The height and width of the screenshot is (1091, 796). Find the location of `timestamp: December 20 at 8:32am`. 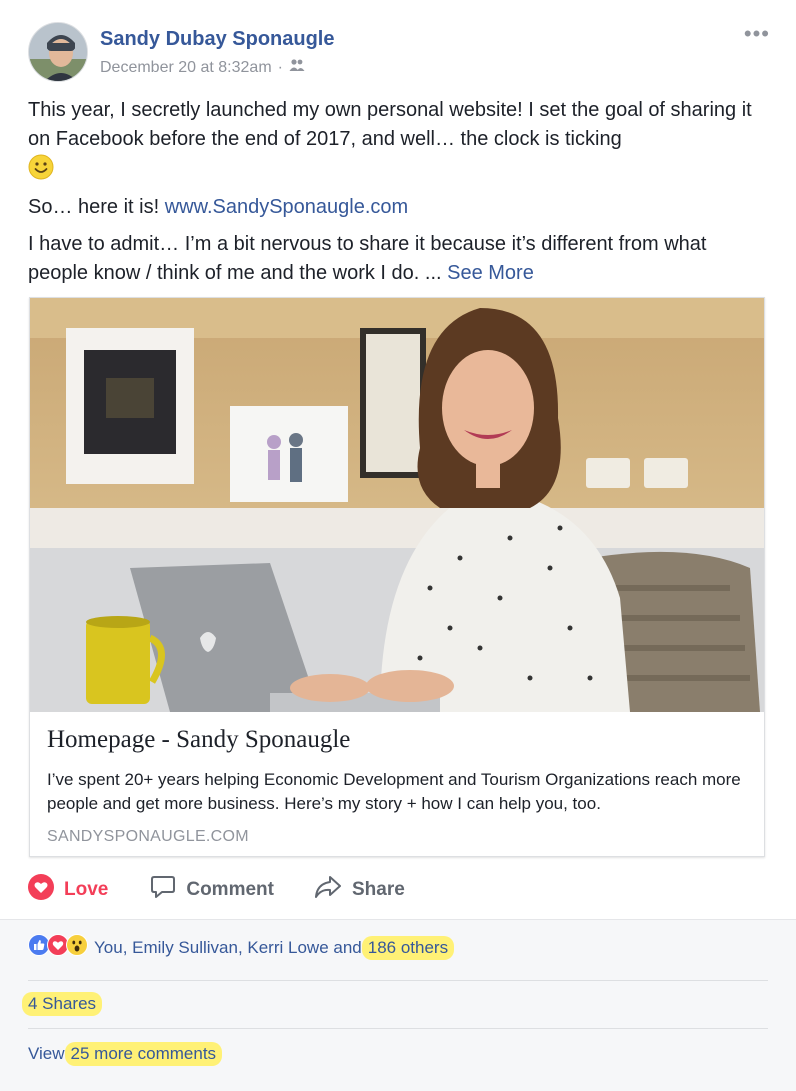

timestamp: December 20 at 8:32am is located at coordinates (186, 68).